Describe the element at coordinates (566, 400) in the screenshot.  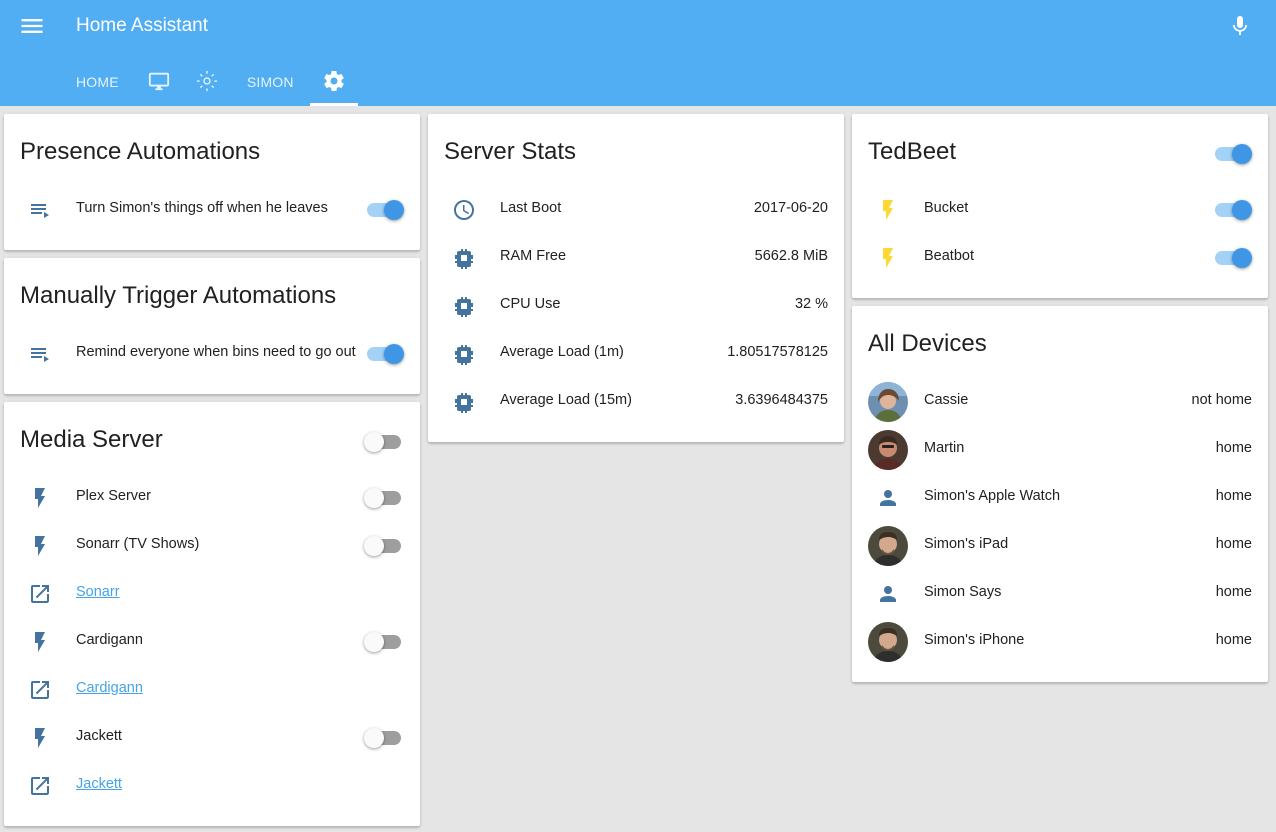
I see `sensor-label: Average Load (15m)` at that location.